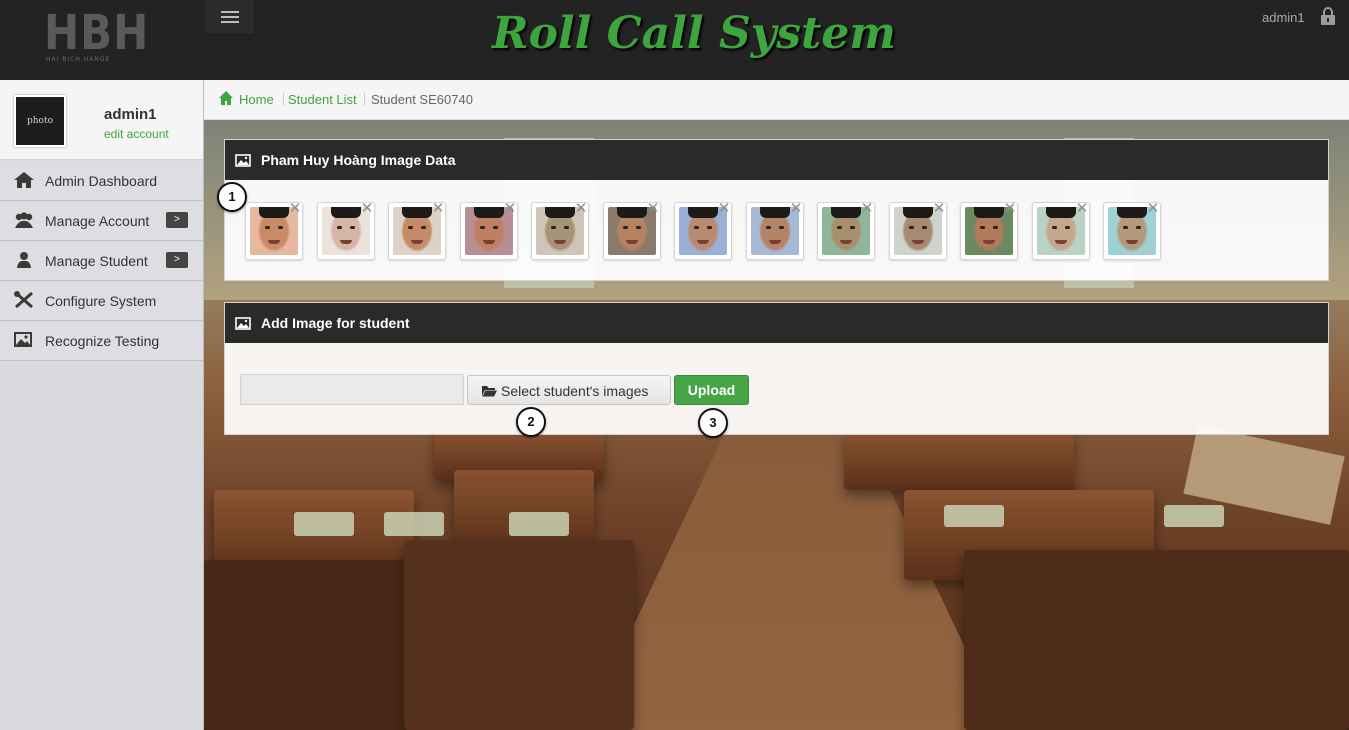 The image size is (1349, 730). I want to click on tools-icon, so click(23, 300).